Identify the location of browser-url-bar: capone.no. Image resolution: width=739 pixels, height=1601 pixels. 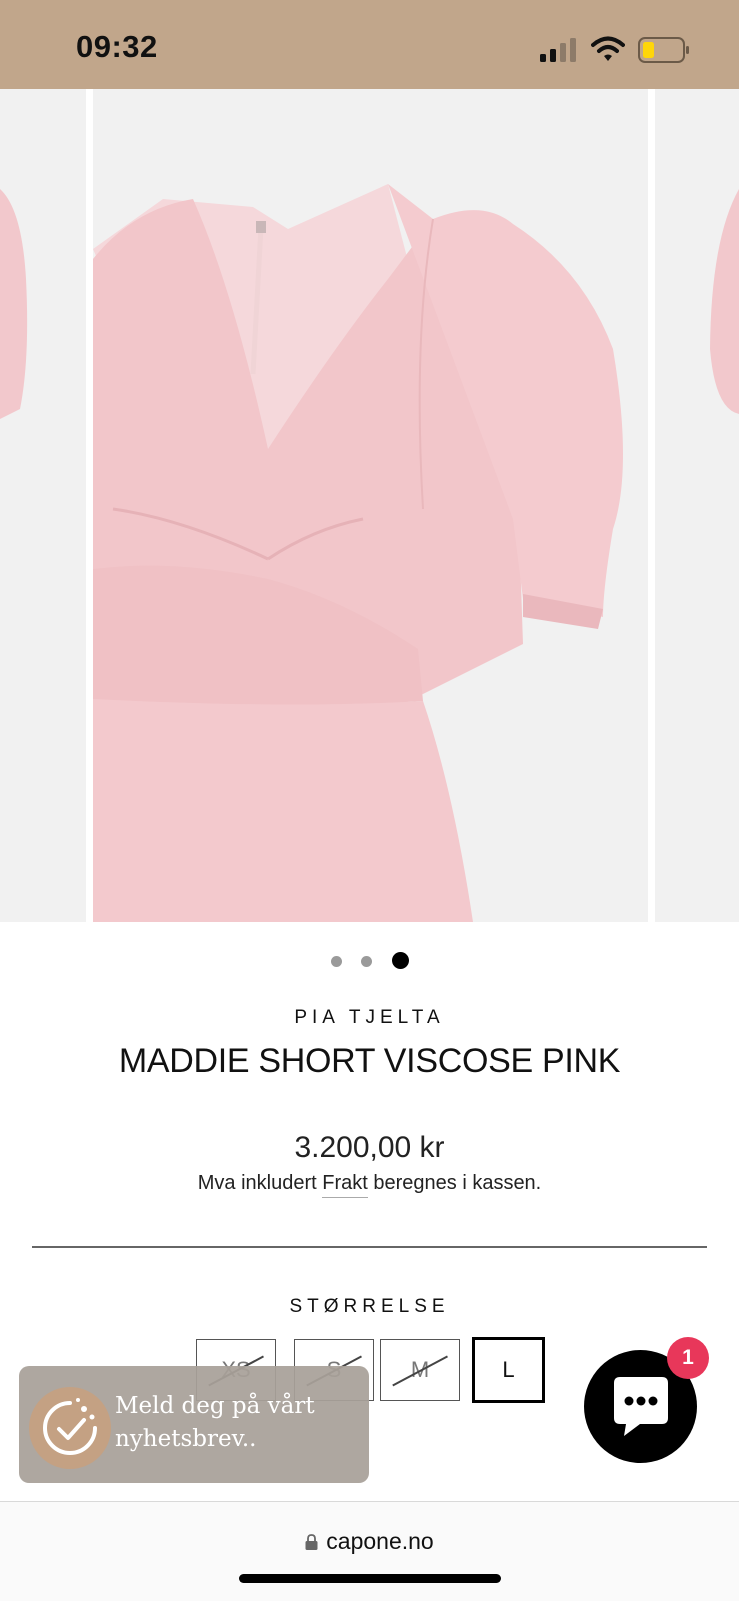
(369, 1551).